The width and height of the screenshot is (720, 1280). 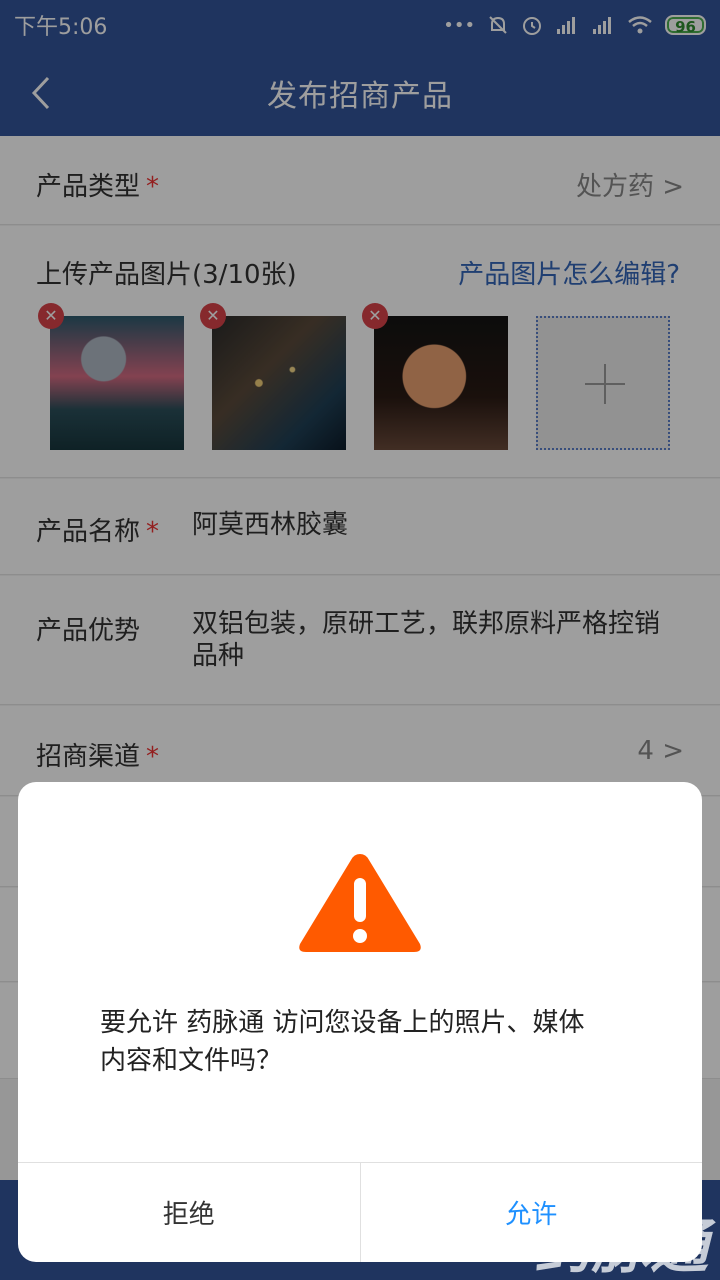 What do you see at coordinates (342, 1042) in the screenshot?
I see `permission-message: 要允许 药脉通 访问您设备上的照片、媒体 内容和文件吗？` at bounding box center [342, 1042].